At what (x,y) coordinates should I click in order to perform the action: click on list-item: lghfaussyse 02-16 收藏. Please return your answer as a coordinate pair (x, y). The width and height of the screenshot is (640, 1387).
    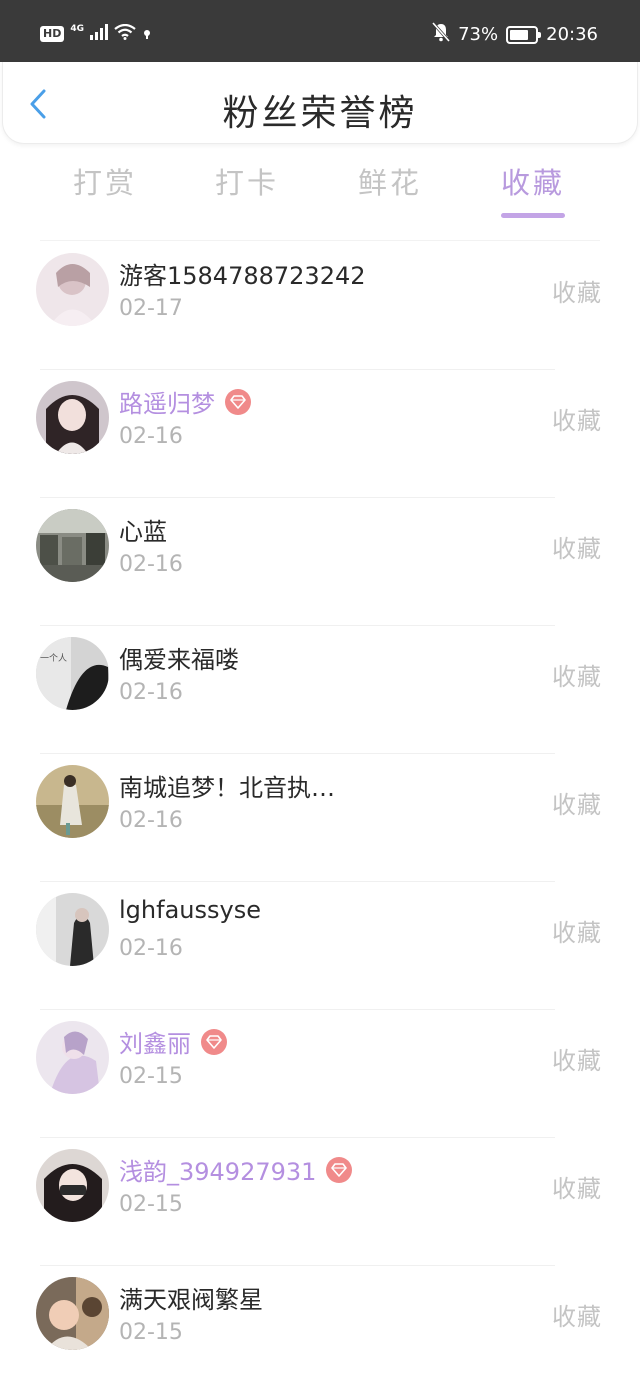
    Looking at the image, I should click on (320, 946).